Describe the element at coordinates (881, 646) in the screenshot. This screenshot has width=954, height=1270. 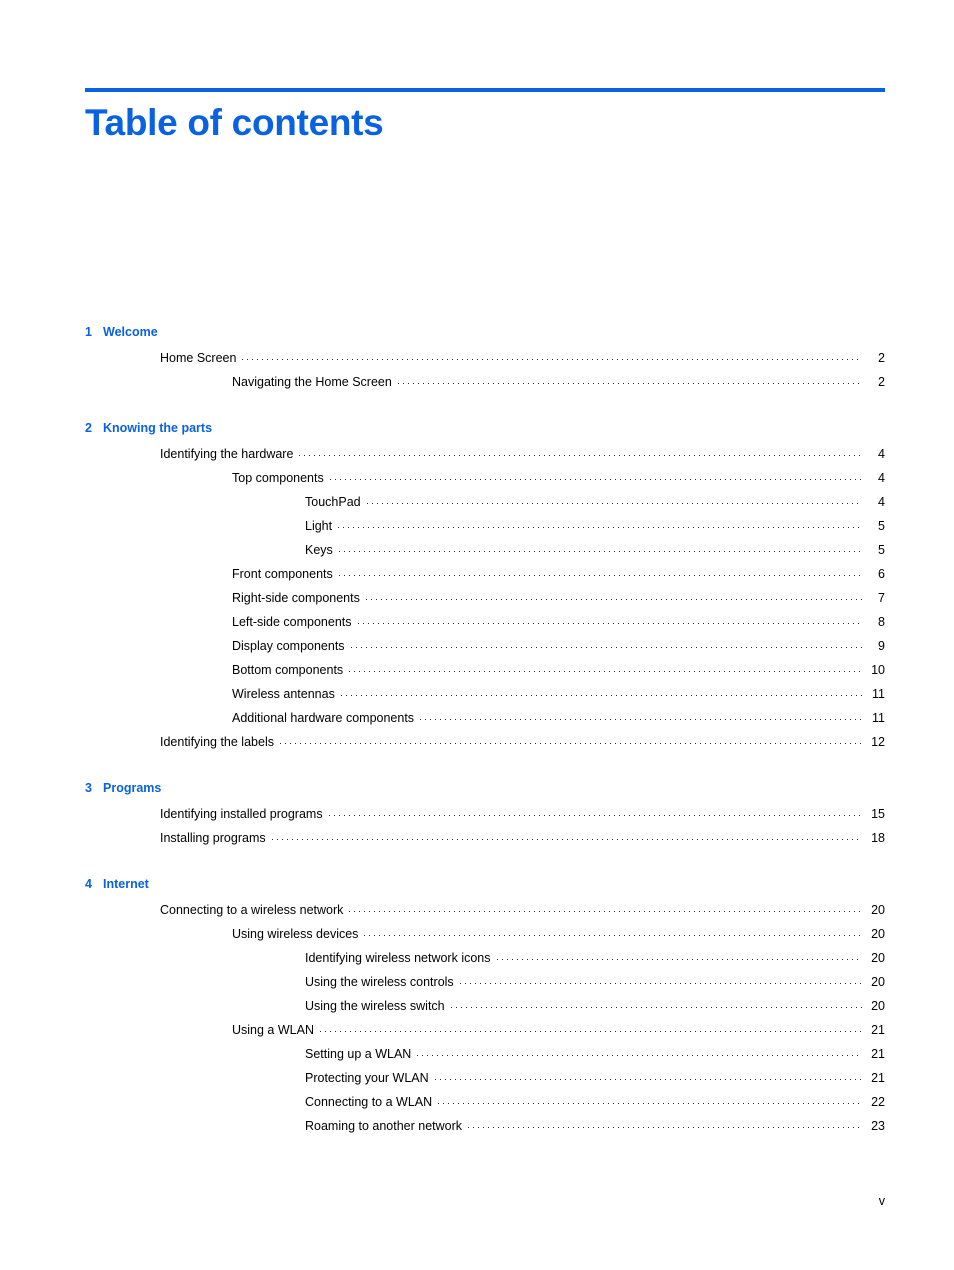
I see `toc-entry-page-number: 9` at that location.